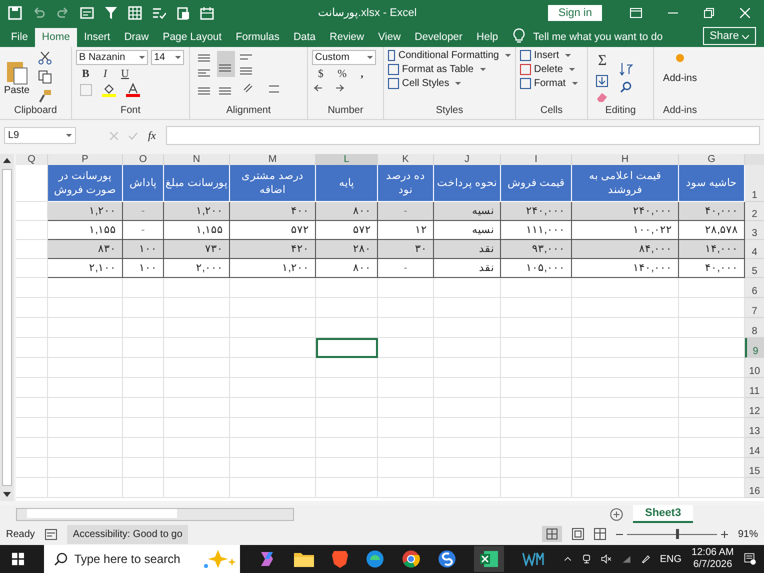 The width and height of the screenshot is (764, 573). Describe the element at coordinates (347, 160) in the screenshot. I see `column-header: L` at that location.